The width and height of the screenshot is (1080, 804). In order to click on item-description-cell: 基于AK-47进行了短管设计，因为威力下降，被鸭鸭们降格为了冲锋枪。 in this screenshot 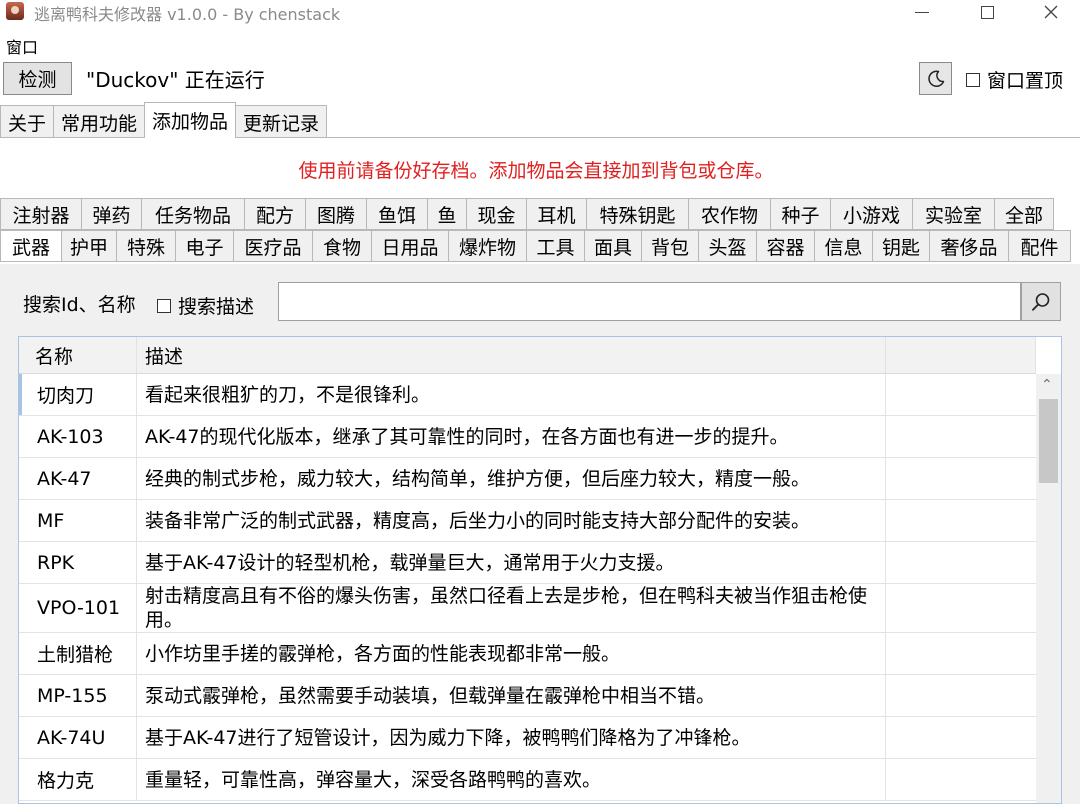, I will do `click(511, 737)`.